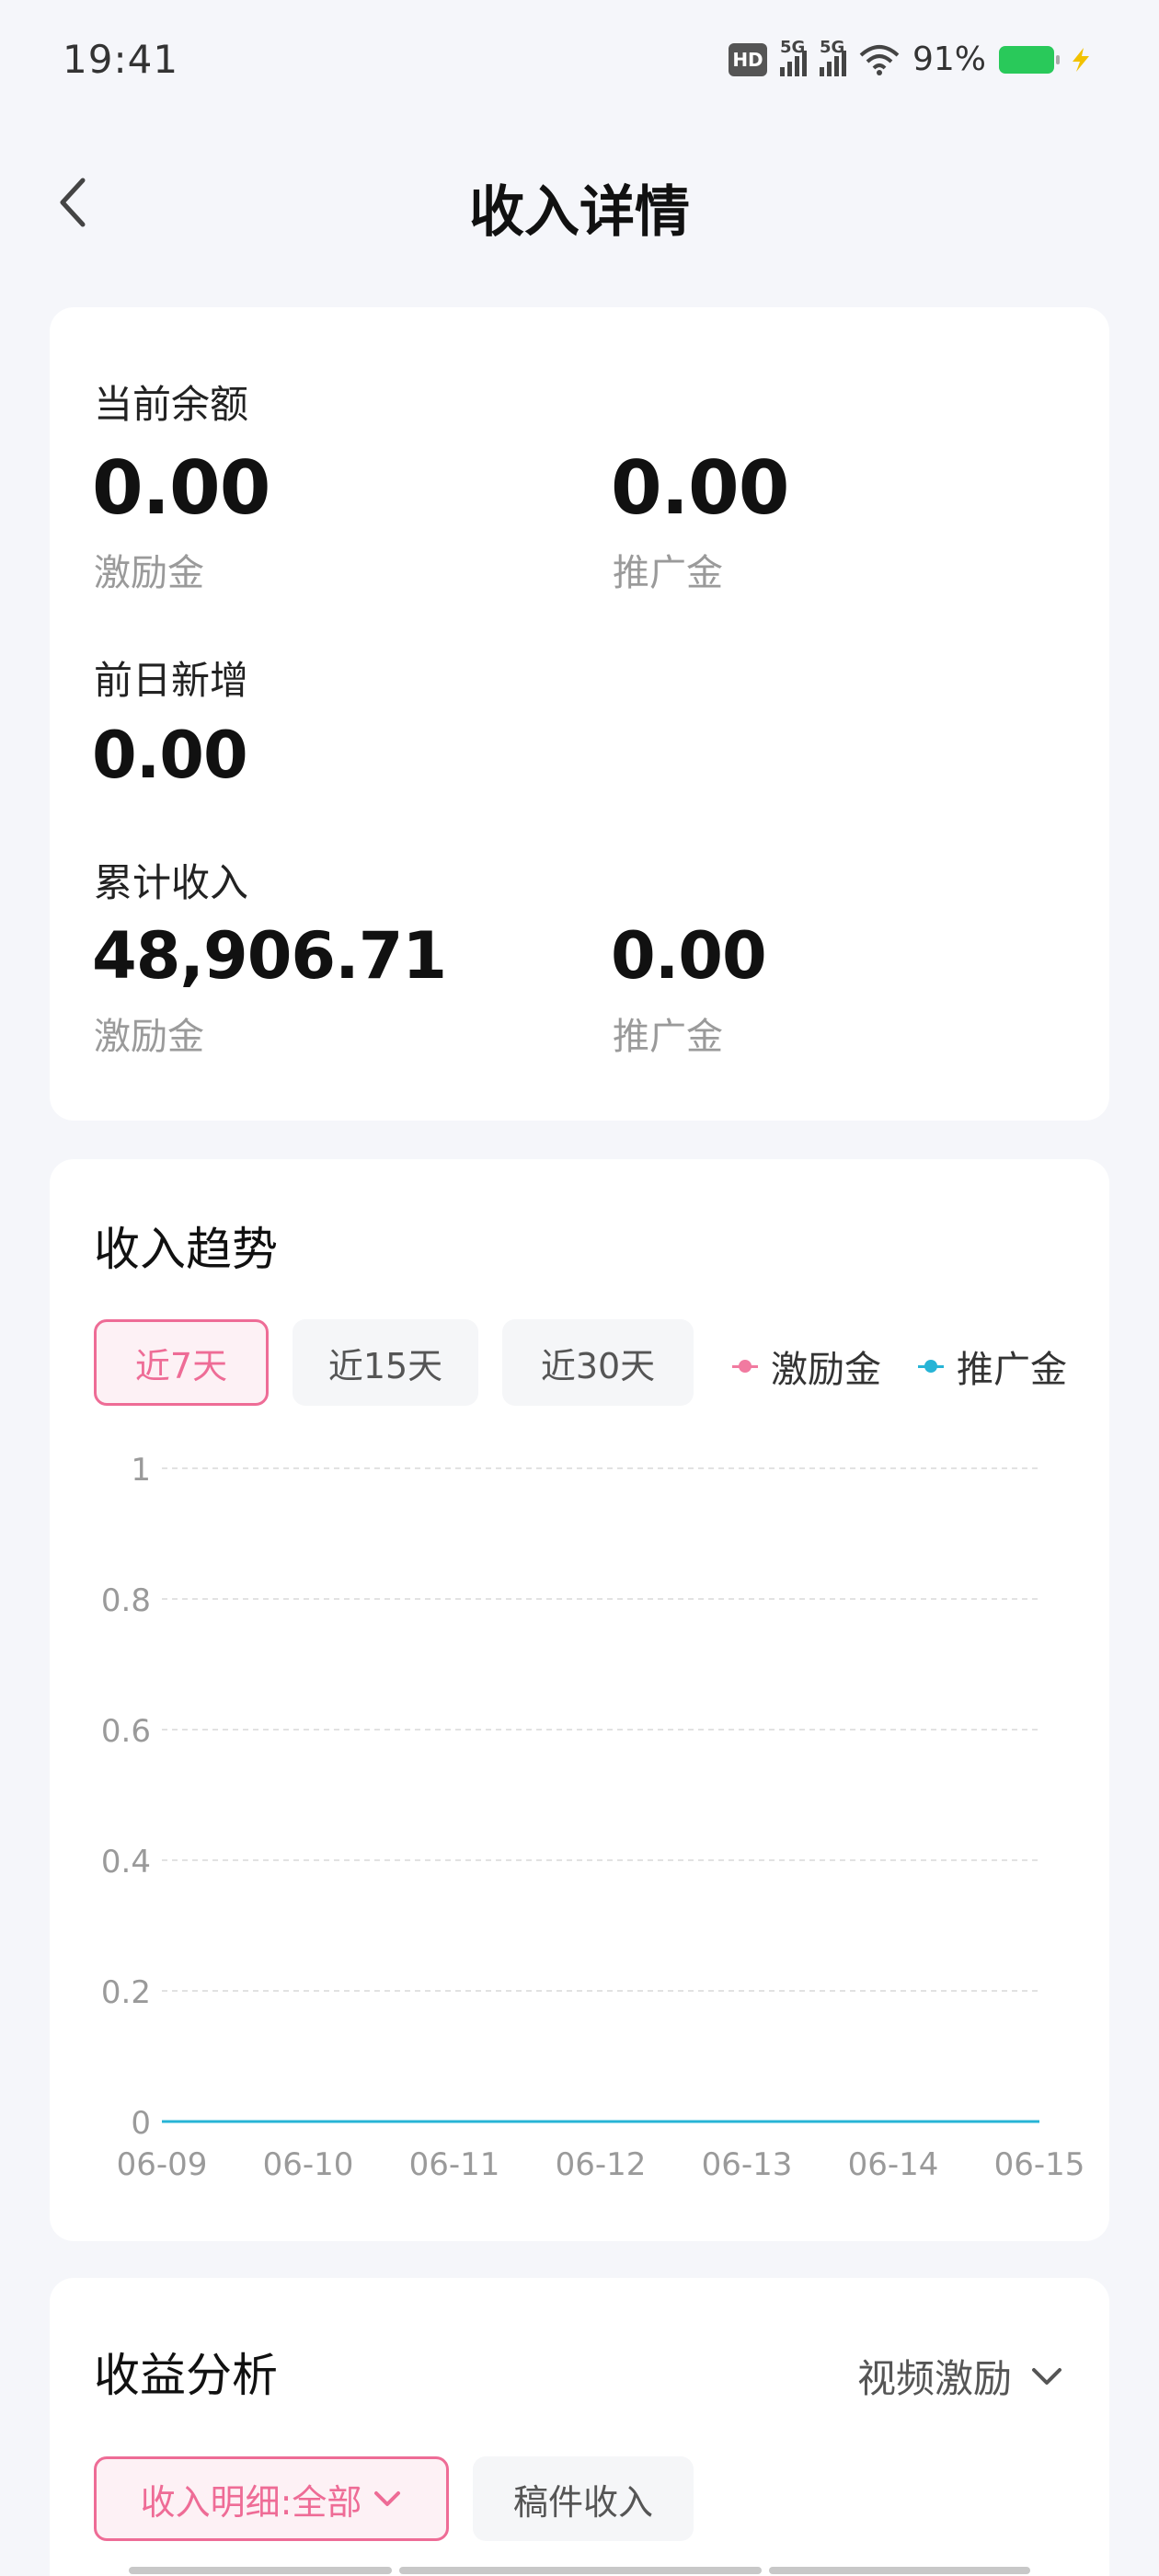 The width and height of the screenshot is (1159, 2576). Describe the element at coordinates (601, 2164) in the screenshot. I see `x-tick-label: 06-12` at that location.